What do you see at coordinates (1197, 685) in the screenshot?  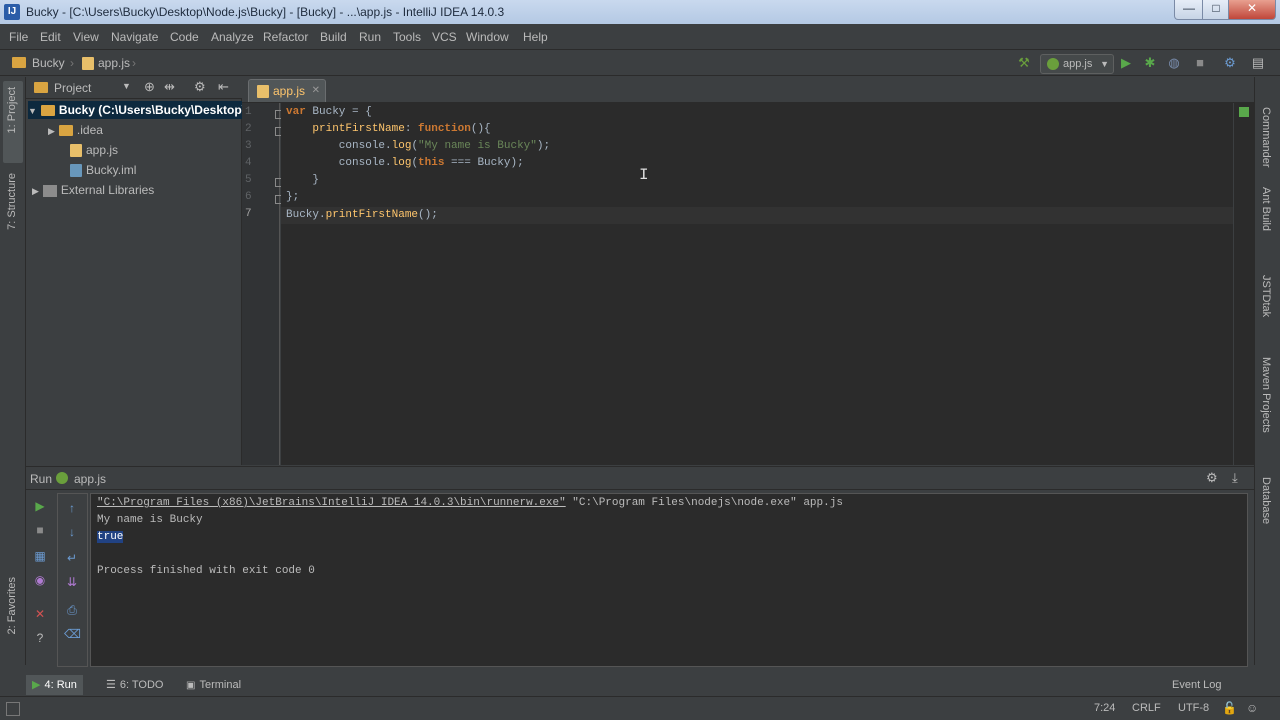 I see `event-log-button: Event Log` at bounding box center [1197, 685].